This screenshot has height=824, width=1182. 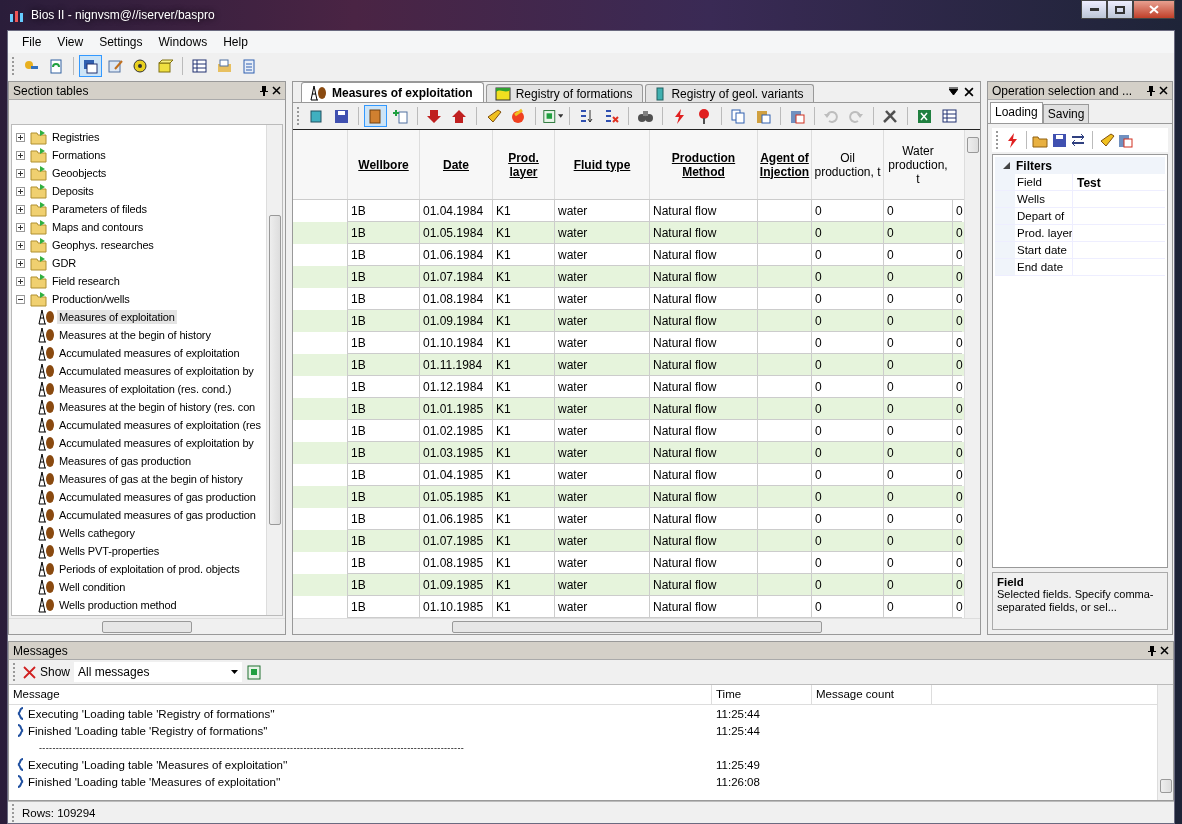 I want to click on column-header: Oil production, t, so click(x=847, y=164).